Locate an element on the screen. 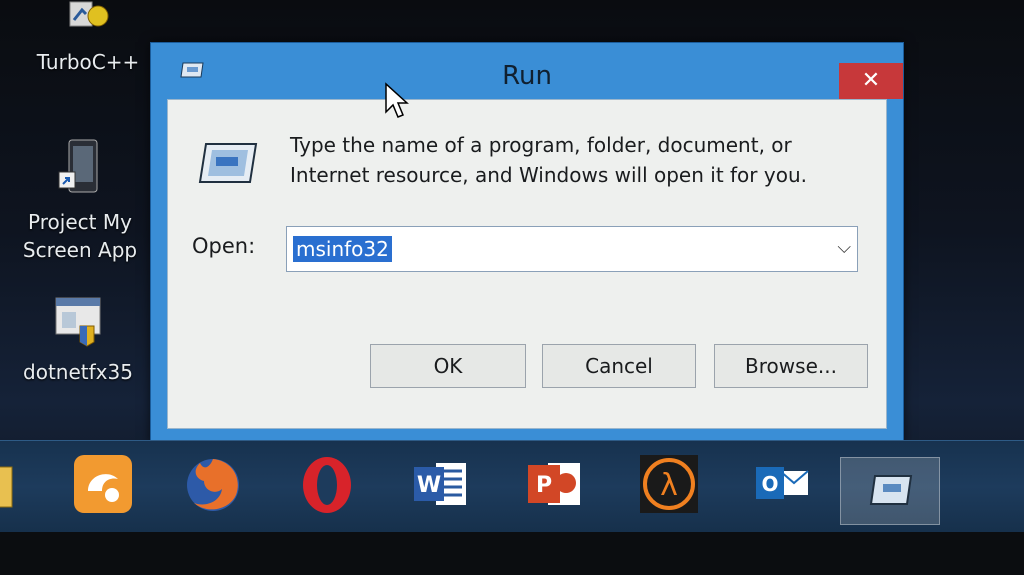 The width and height of the screenshot is (1024, 575). taskbar-item-half-life: λ is located at coordinates (669, 484).